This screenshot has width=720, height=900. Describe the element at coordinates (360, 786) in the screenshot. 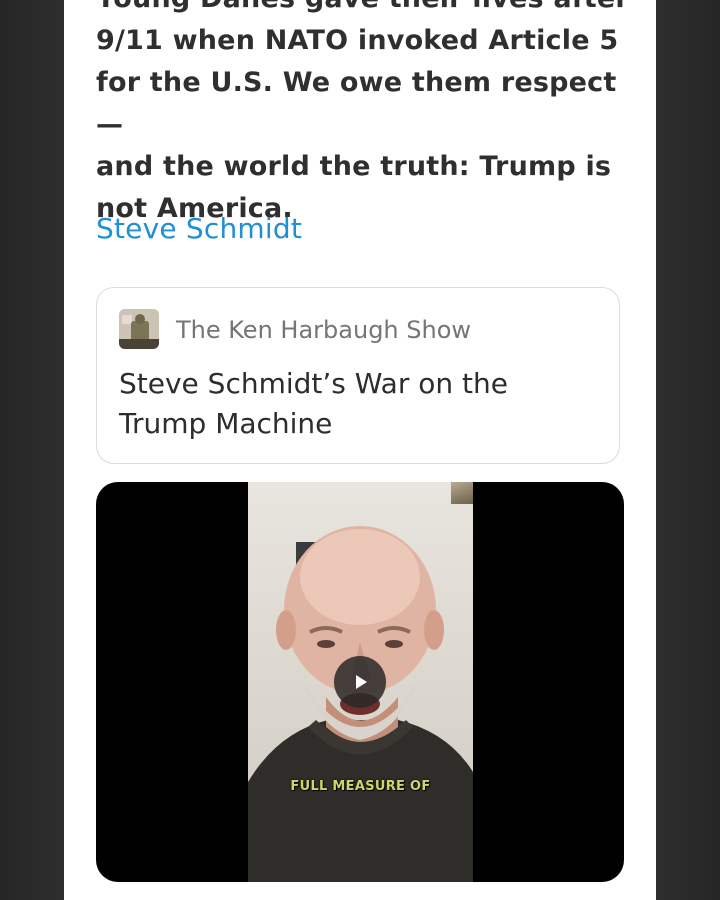

I see `video-caption: FULL MEASURE OF` at that location.